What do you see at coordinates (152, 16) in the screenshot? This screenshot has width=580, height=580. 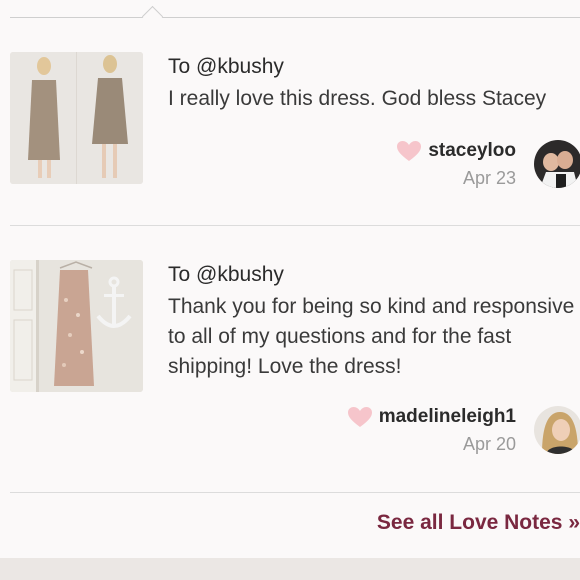 I see `tab-pointer` at bounding box center [152, 16].